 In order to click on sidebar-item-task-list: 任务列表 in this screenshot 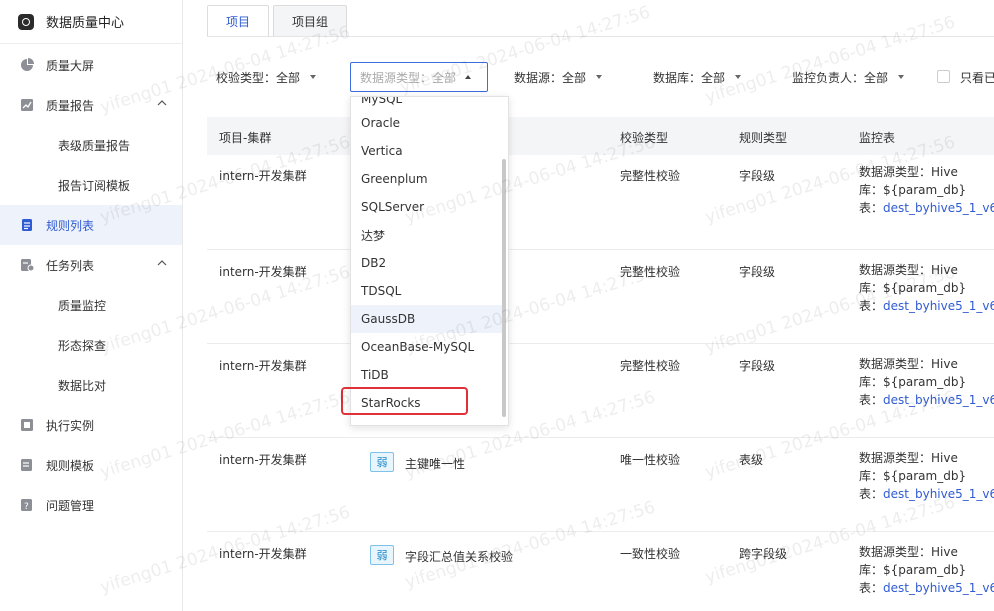, I will do `click(91, 265)`.